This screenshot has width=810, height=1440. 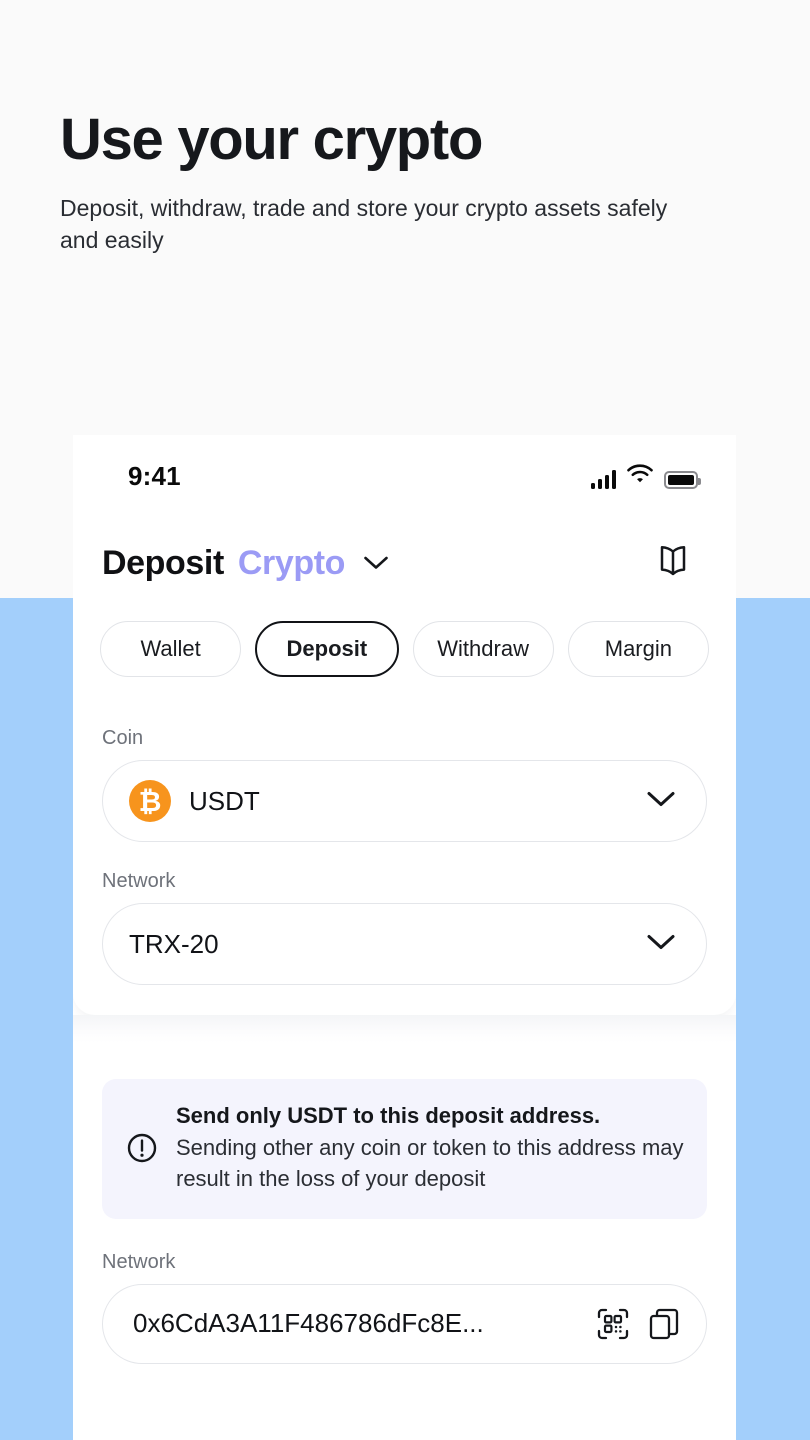 What do you see at coordinates (682, 479) in the screenshot?
I see `battery-icon` at bounding box center [682, 479].